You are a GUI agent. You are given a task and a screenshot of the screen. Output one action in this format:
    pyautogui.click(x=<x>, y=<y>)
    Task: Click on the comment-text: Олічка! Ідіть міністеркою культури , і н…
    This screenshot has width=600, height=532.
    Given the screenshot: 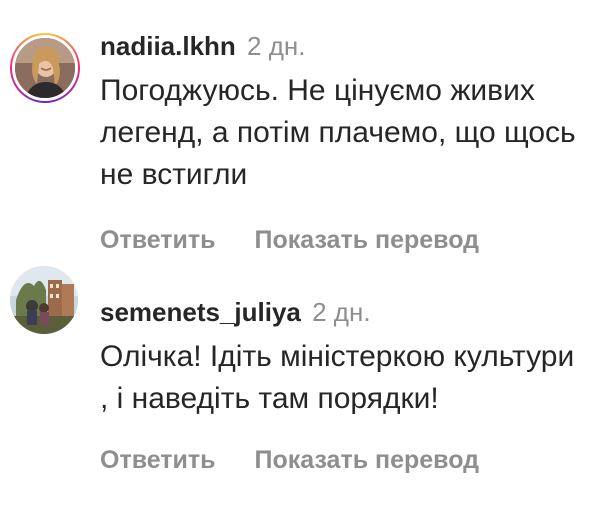 What is the action you would take?
    pyautogui.click(x=337, y=377)
    